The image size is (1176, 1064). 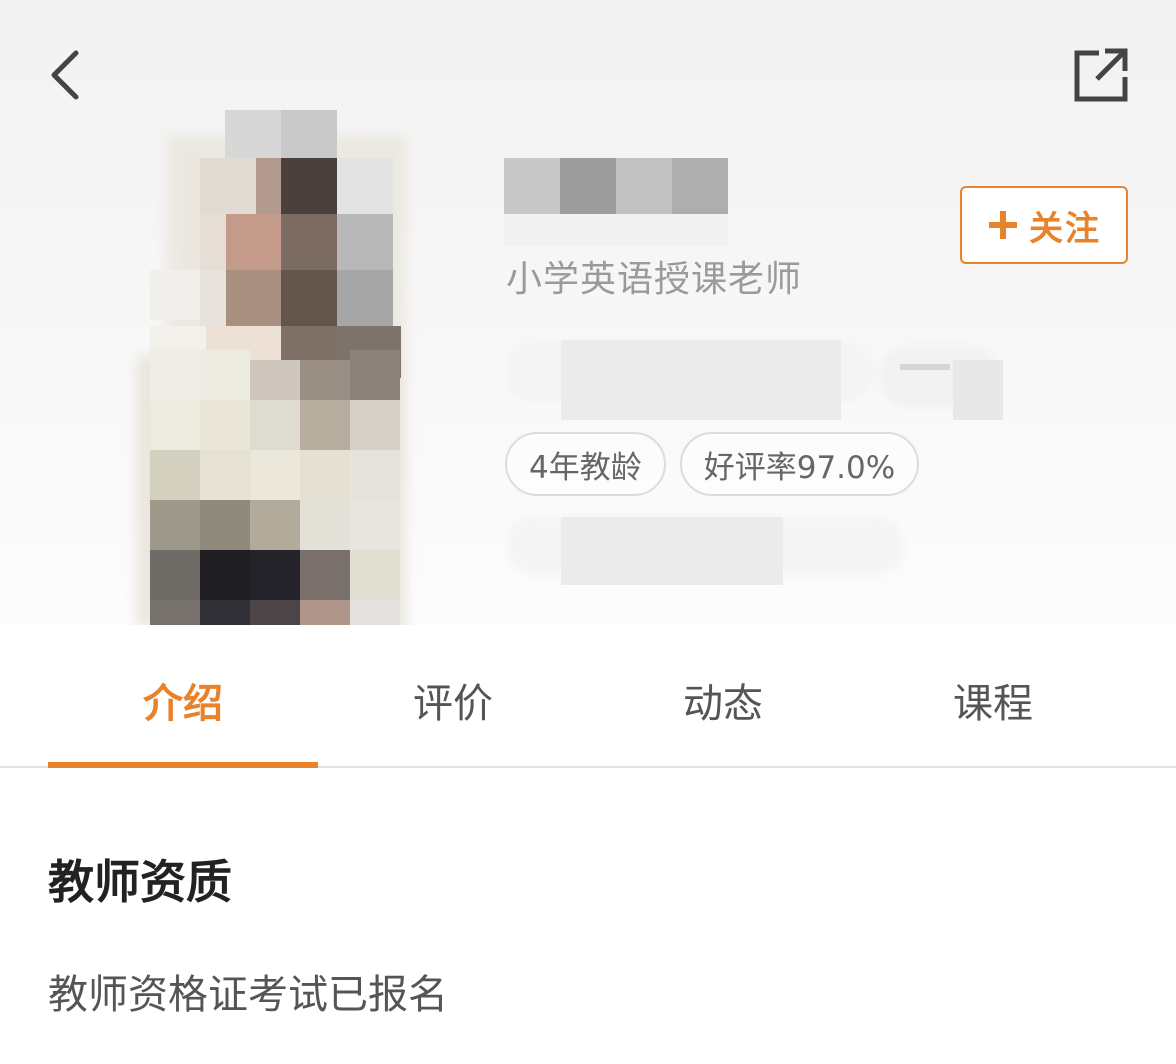 I want to click on rating-tag: 好评率97.0%, so click(x=799, y=464).